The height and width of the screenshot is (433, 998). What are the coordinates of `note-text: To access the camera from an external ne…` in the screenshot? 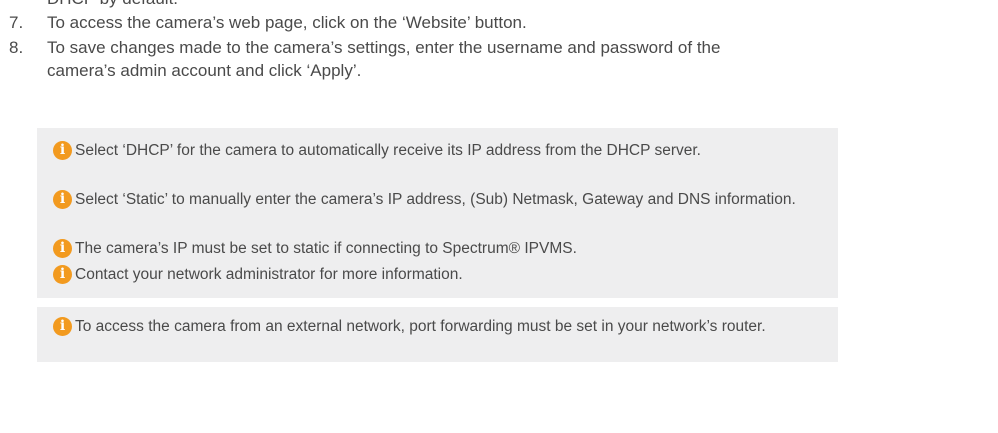 It's located at (420, 326).